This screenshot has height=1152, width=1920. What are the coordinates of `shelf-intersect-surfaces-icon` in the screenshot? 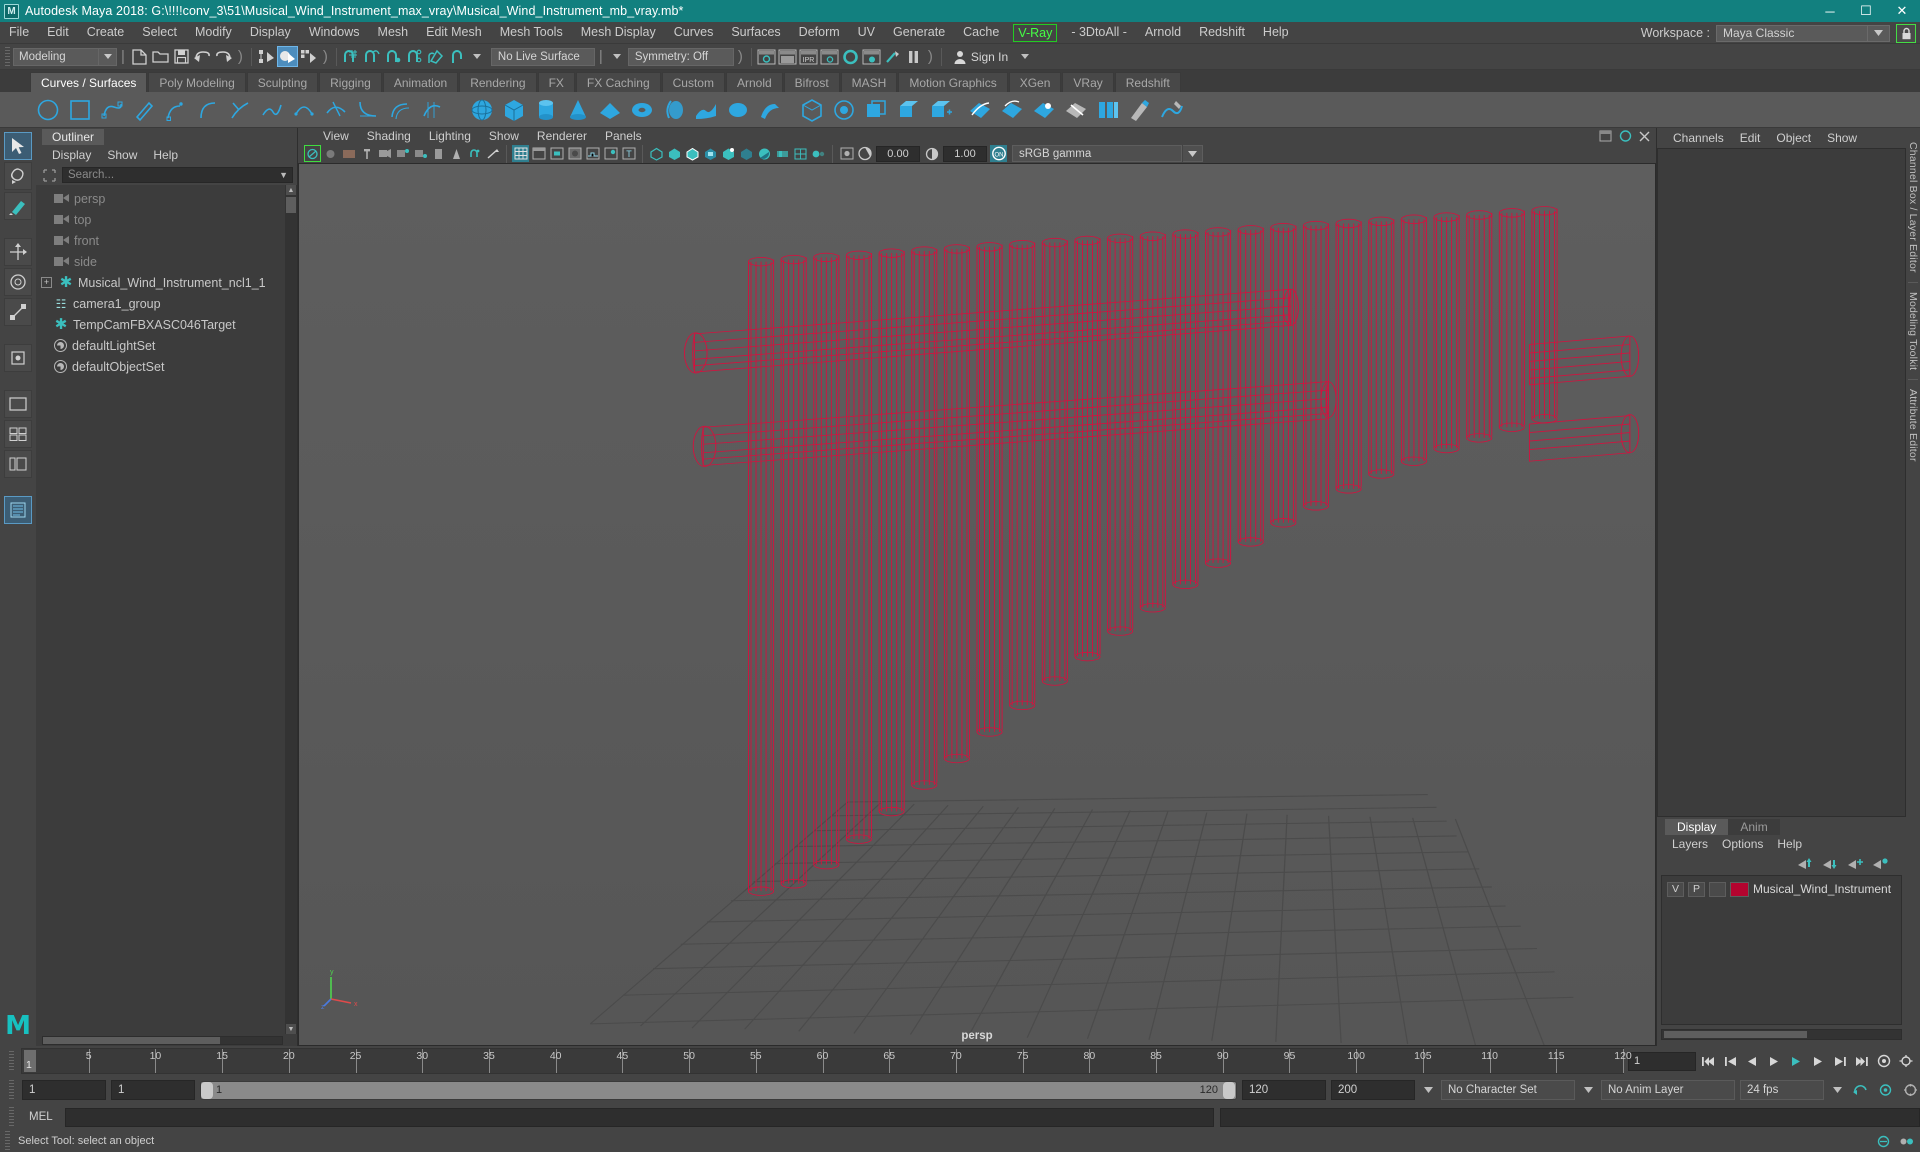 It's located at (980, 110).